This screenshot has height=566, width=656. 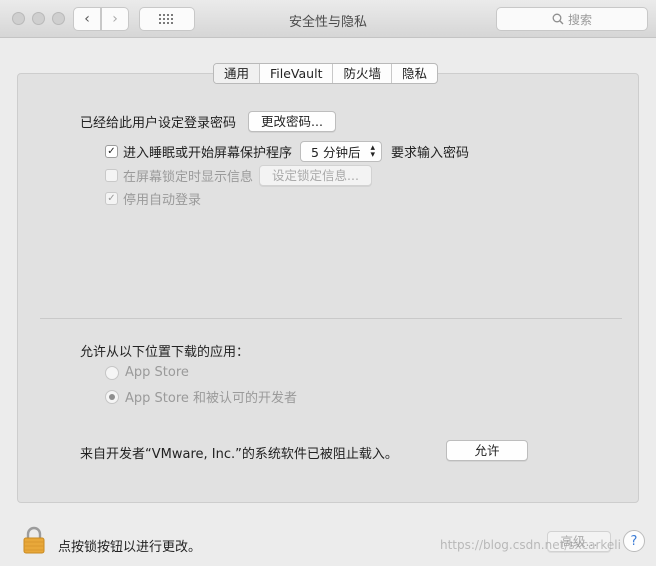 I want to click on radio-identified-row: App Store 和被认可的开发者, so click(x=201, y=396).